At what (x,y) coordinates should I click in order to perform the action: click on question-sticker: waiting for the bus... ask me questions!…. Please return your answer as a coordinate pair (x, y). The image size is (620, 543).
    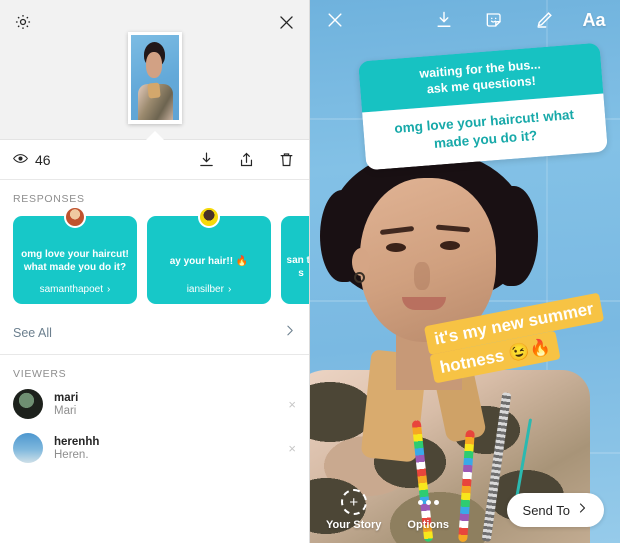
    Looking at the image, I should click on (483, 106).